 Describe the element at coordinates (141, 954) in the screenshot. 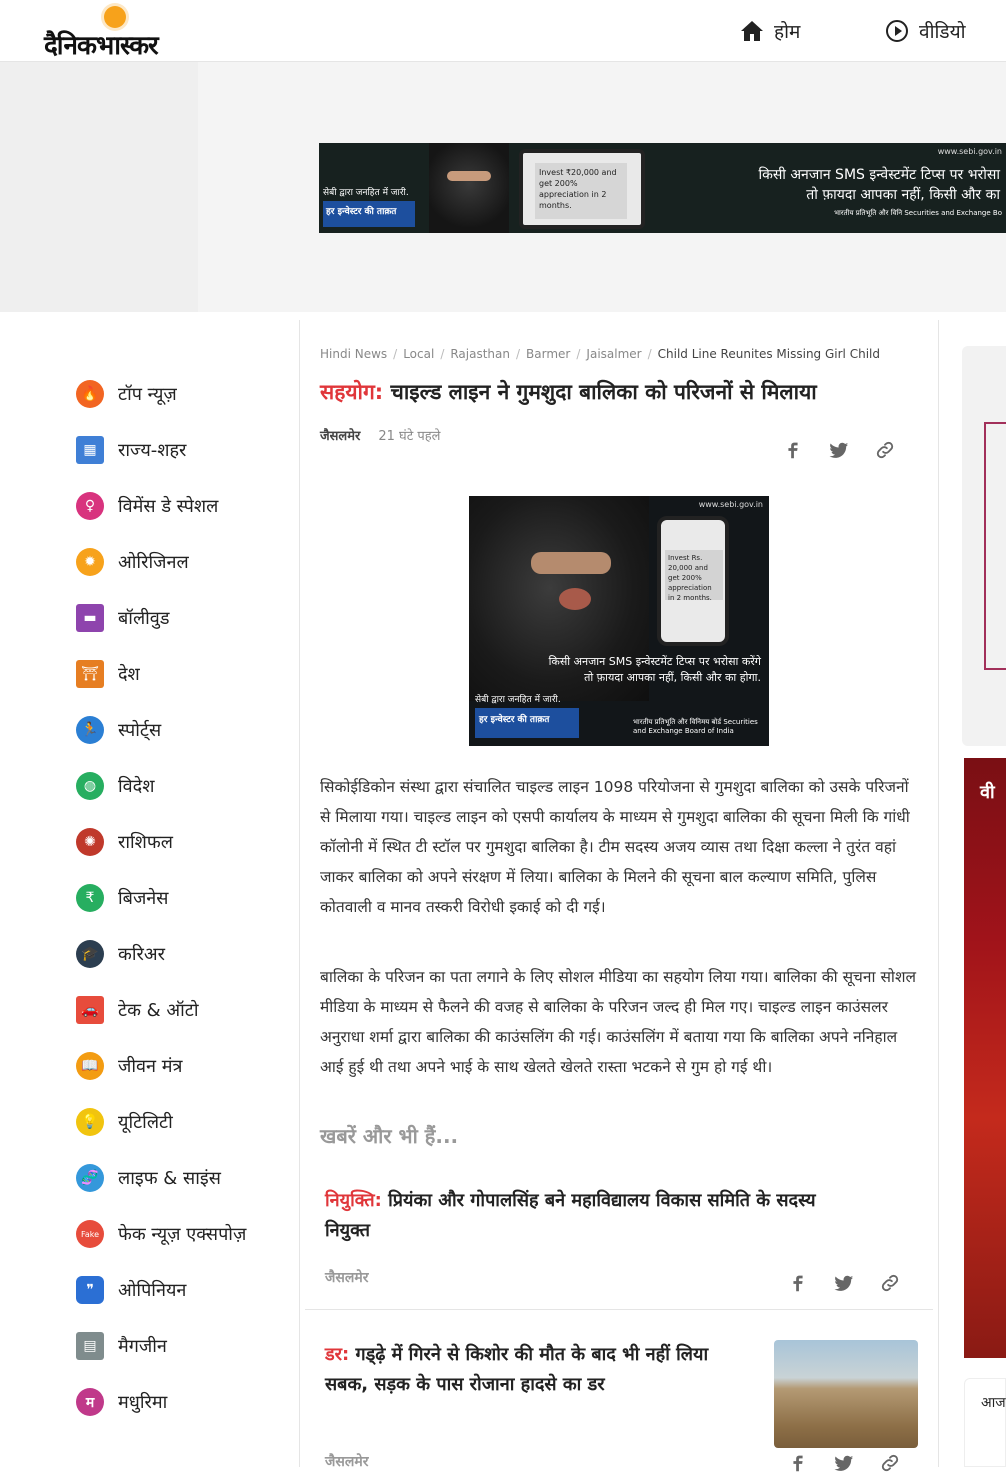

I see `sidebar-item-label: करिअर` at that location.